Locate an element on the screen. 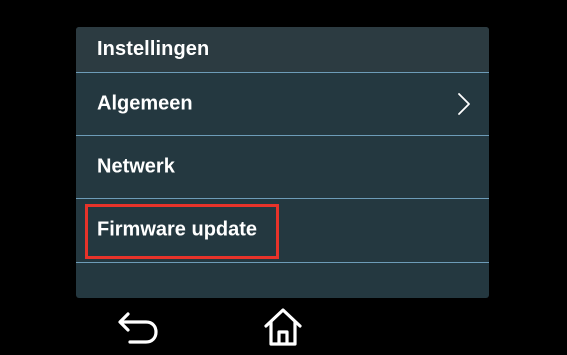 This screenshot has height=355, width=567. home-icon is located at coordinates (283, 327).